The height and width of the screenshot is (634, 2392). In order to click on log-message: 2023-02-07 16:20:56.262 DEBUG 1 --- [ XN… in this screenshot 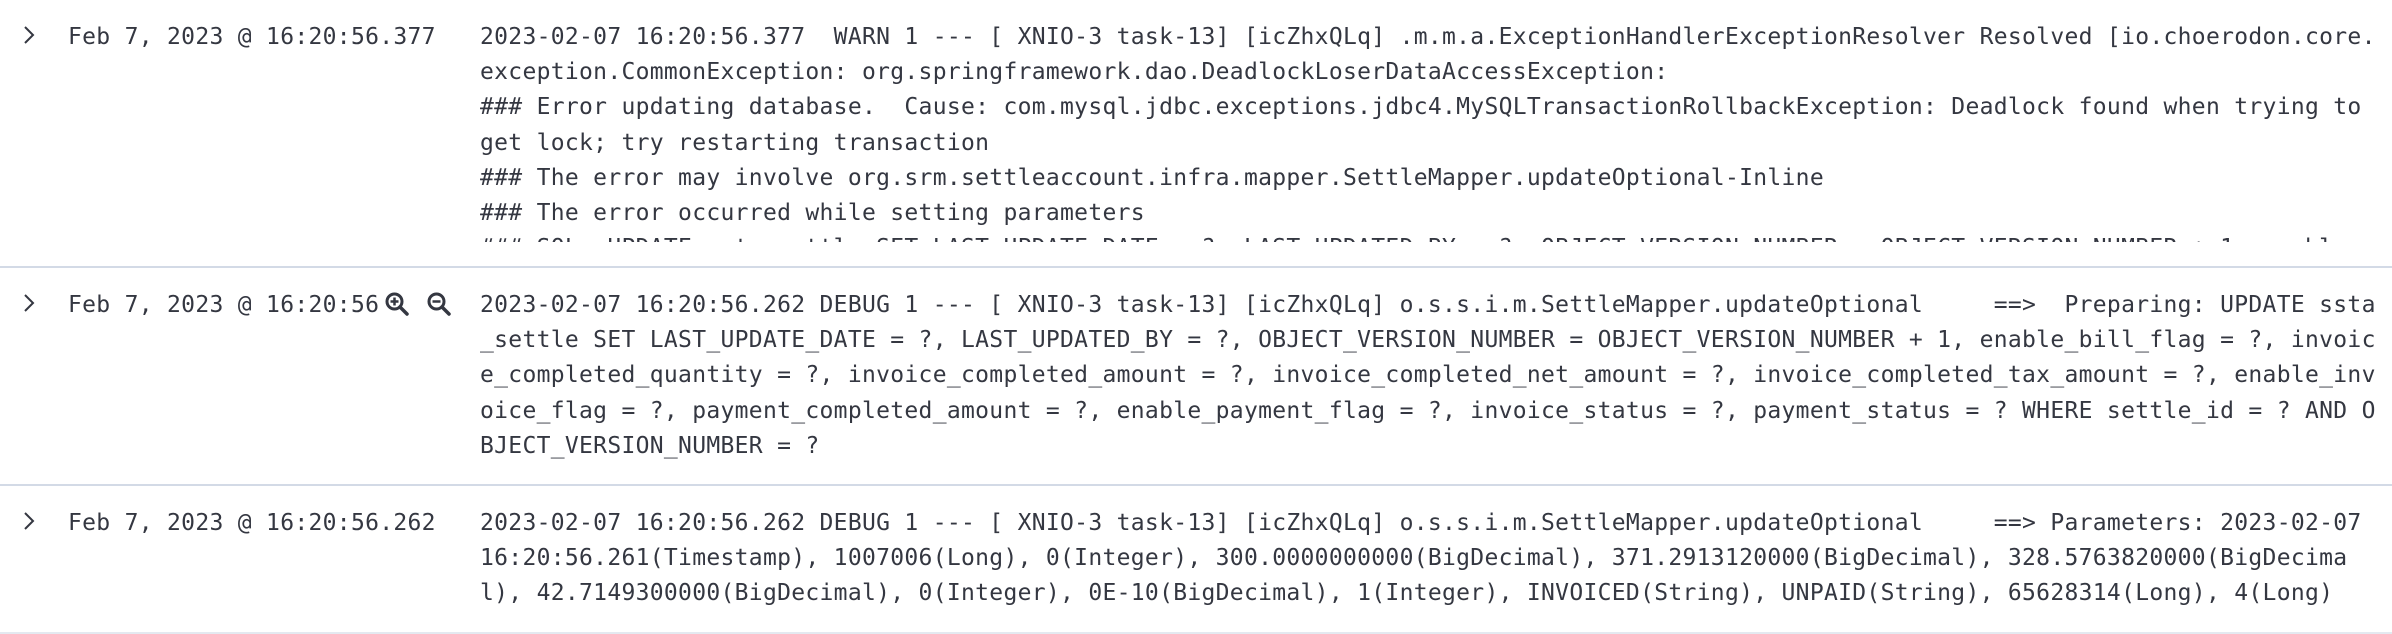, I will do `click(1428, 558)`.